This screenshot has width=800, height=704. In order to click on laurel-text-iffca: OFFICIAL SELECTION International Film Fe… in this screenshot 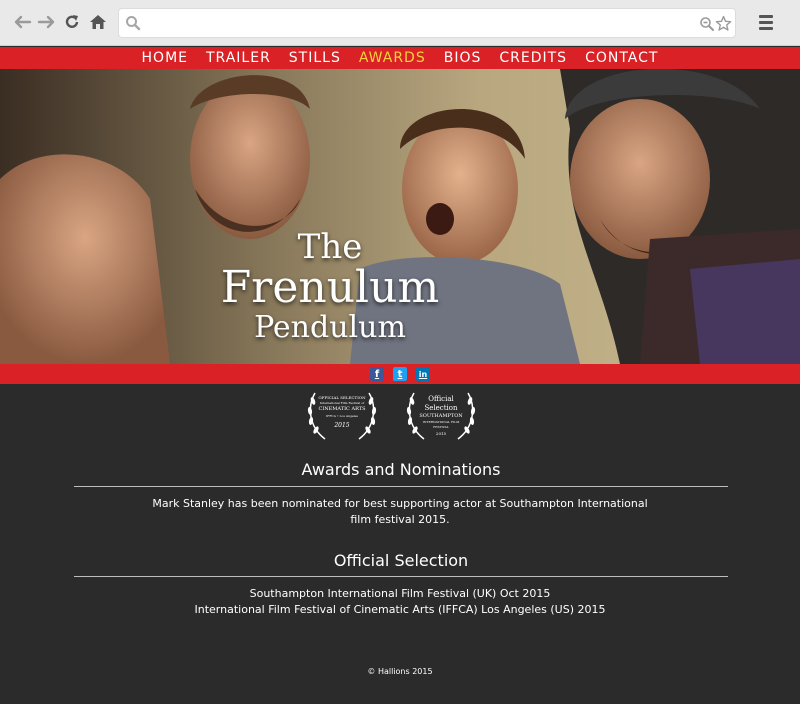, I will do `click(342, 414)`.